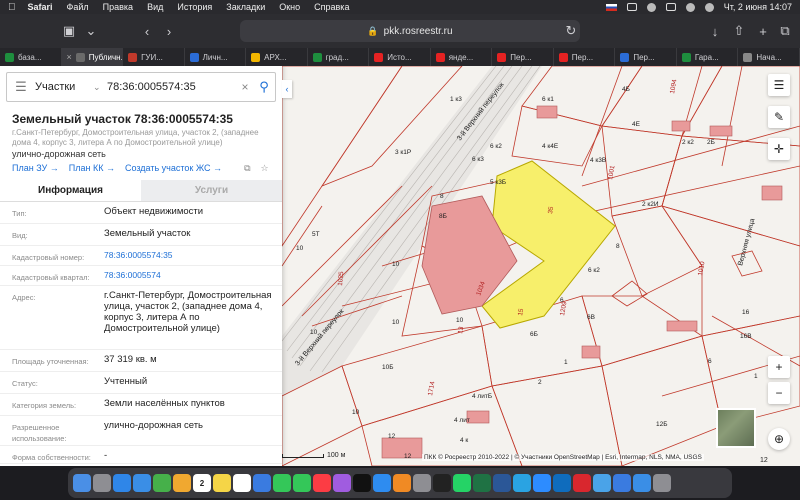 Image resolution: width=800 pixels, height=500 pixels. I want to click on clock: Чт, 2 июня 14:07, so click(758, 7).